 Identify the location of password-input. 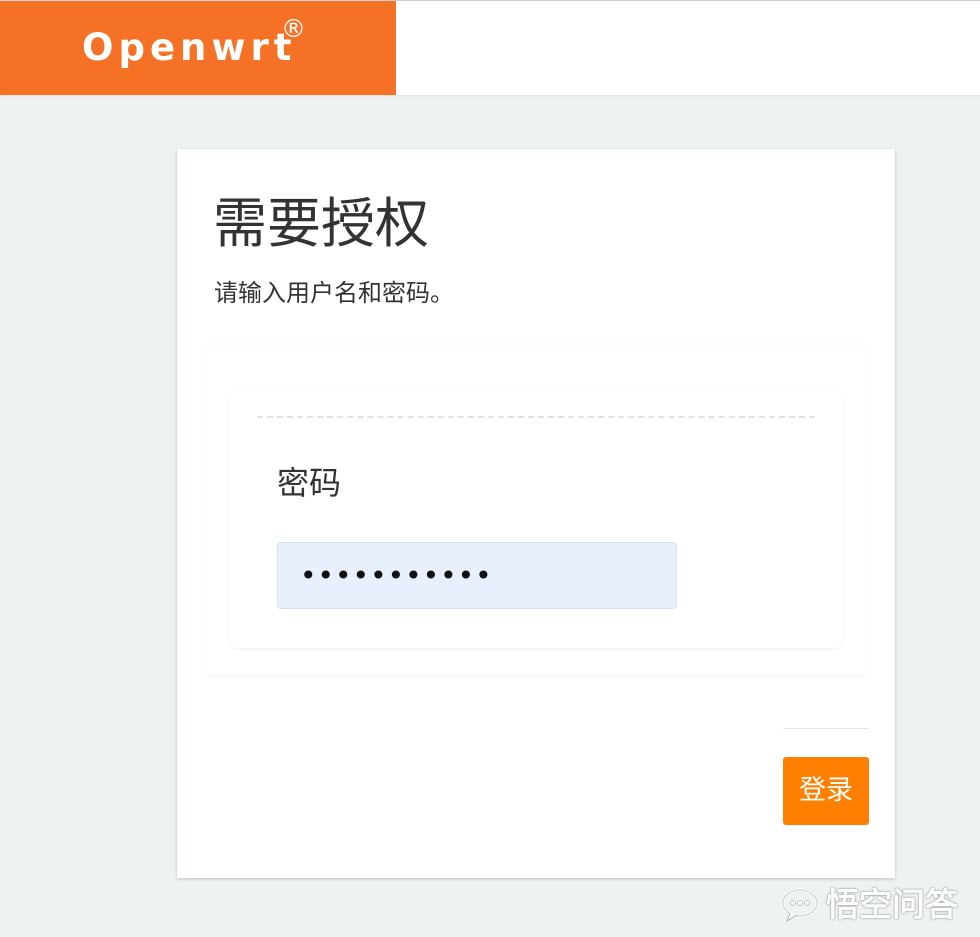
(477, 575).